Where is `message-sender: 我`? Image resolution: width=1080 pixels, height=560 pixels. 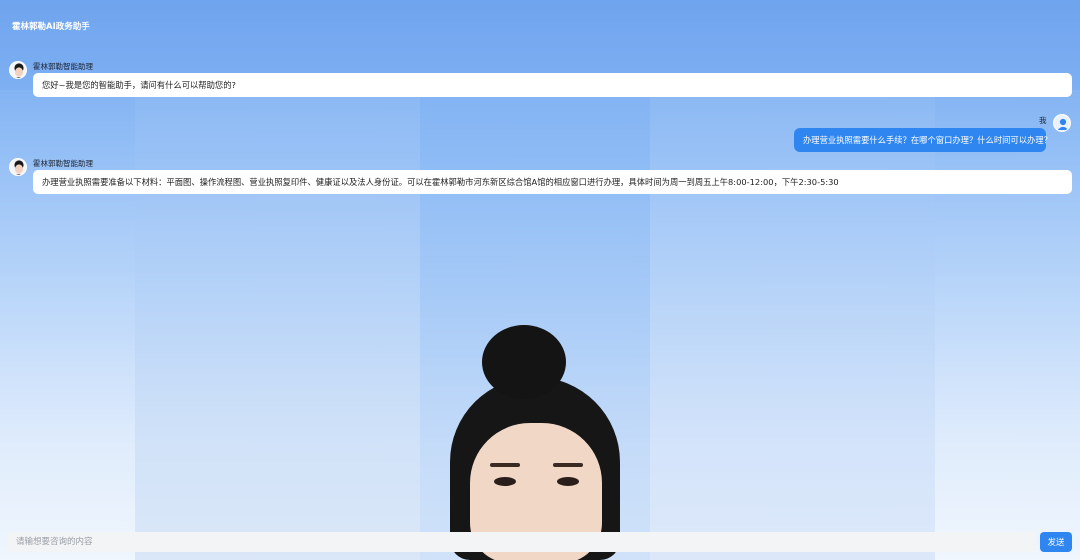
message-sender: 我 is located at coordinates (1043, 120).